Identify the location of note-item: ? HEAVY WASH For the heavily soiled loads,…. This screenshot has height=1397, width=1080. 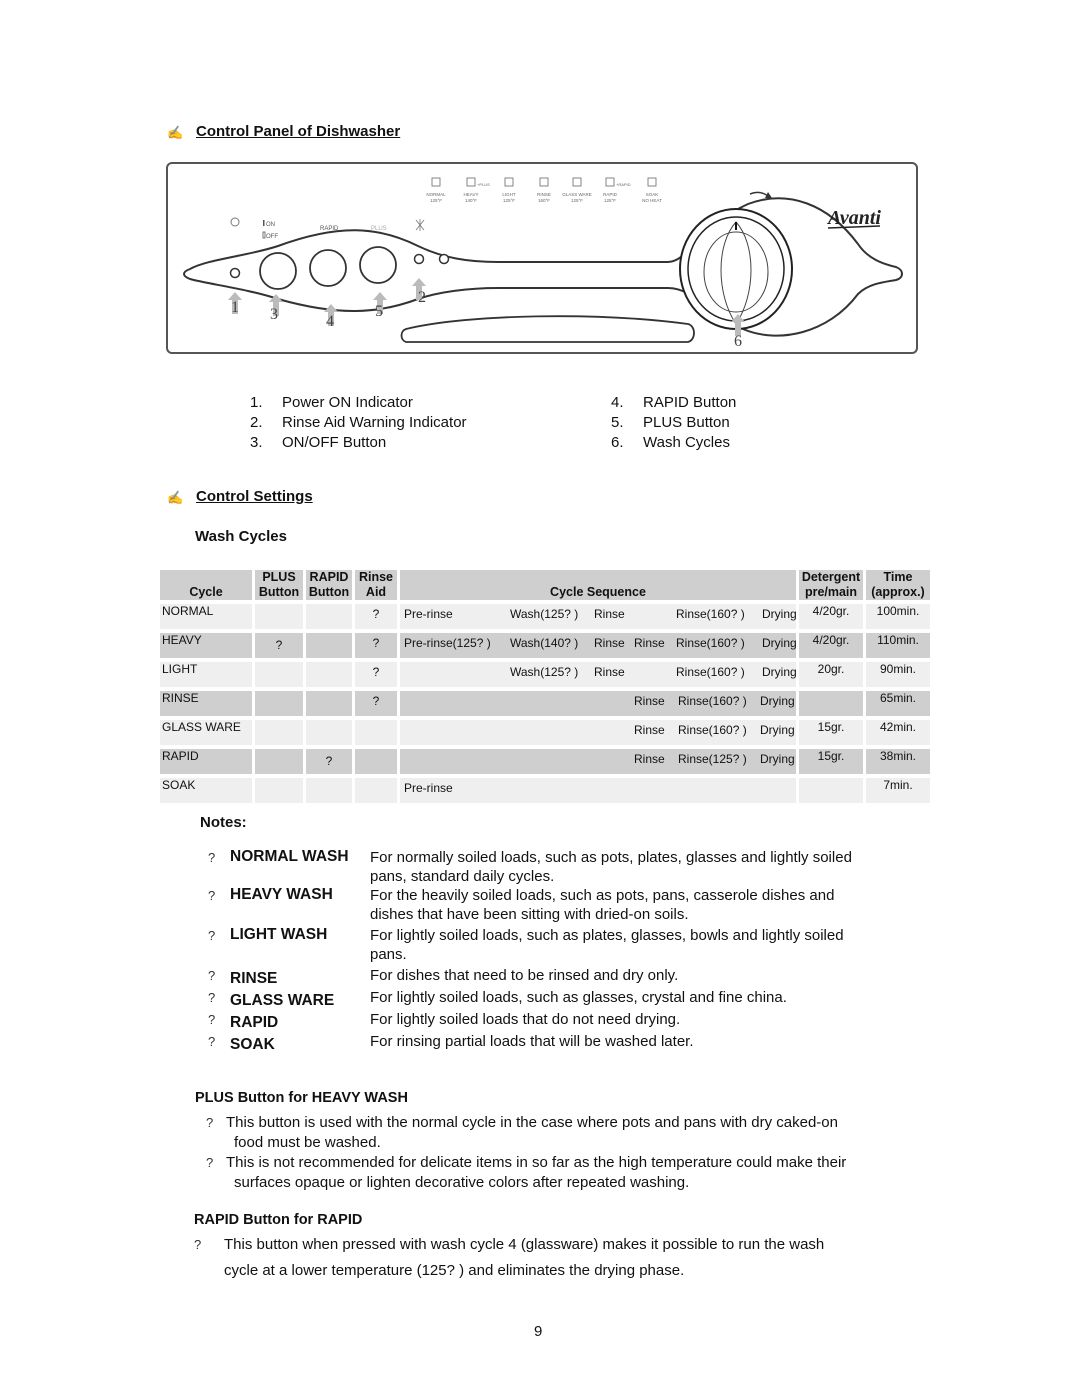
(559, 905).